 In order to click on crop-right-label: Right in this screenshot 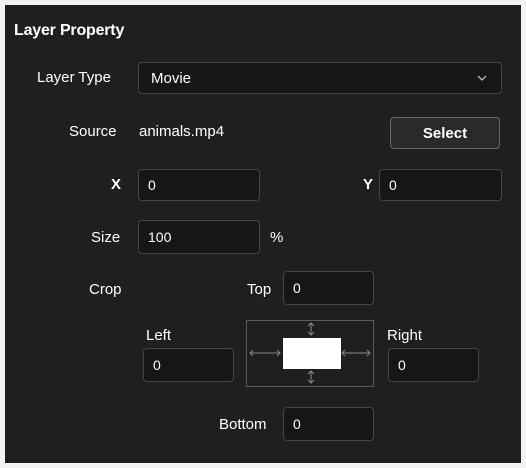, I will do `click(405, 335)`.